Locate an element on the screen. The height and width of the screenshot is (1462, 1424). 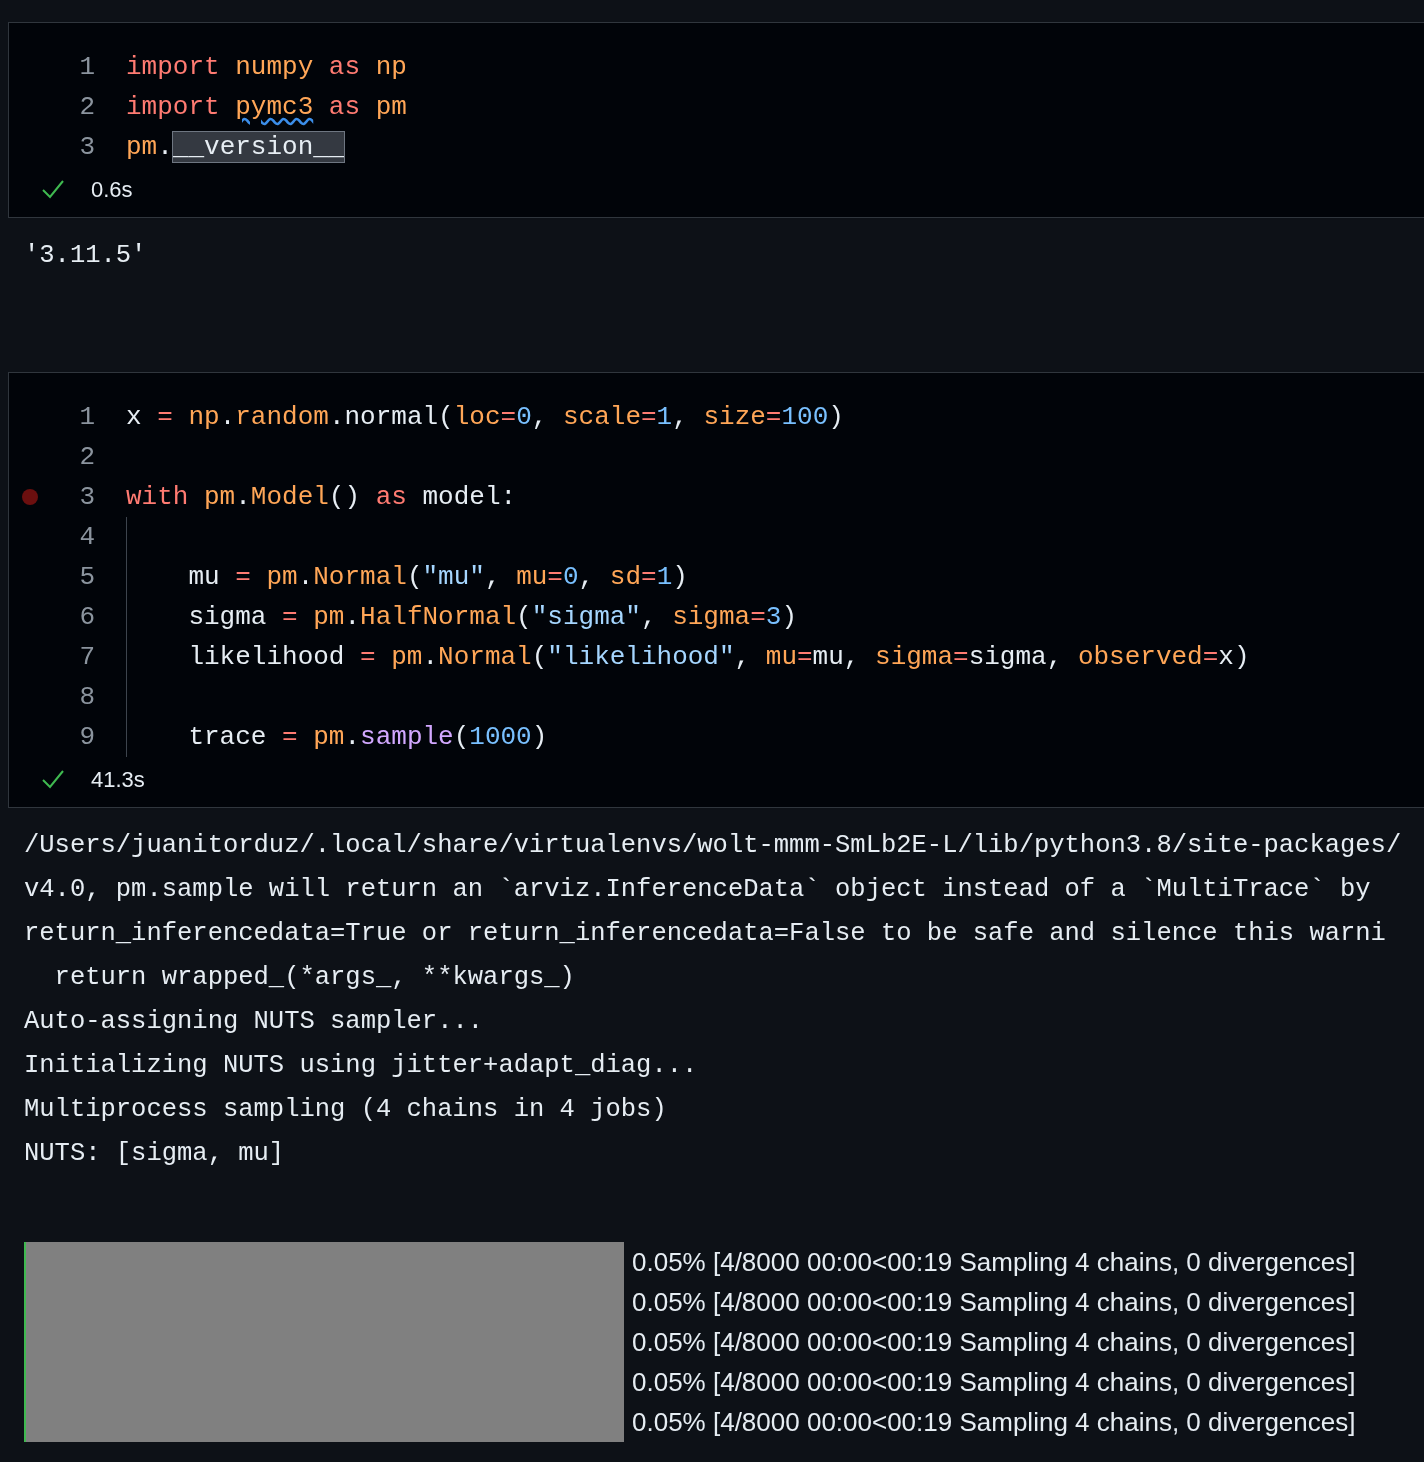
output-line: /Users/juanitorduz/.local/share/virtualenvs/wolt-mmm-SmLb2E-L/lib/python3.8/site-packages/ is located at coordinates (713, 845).